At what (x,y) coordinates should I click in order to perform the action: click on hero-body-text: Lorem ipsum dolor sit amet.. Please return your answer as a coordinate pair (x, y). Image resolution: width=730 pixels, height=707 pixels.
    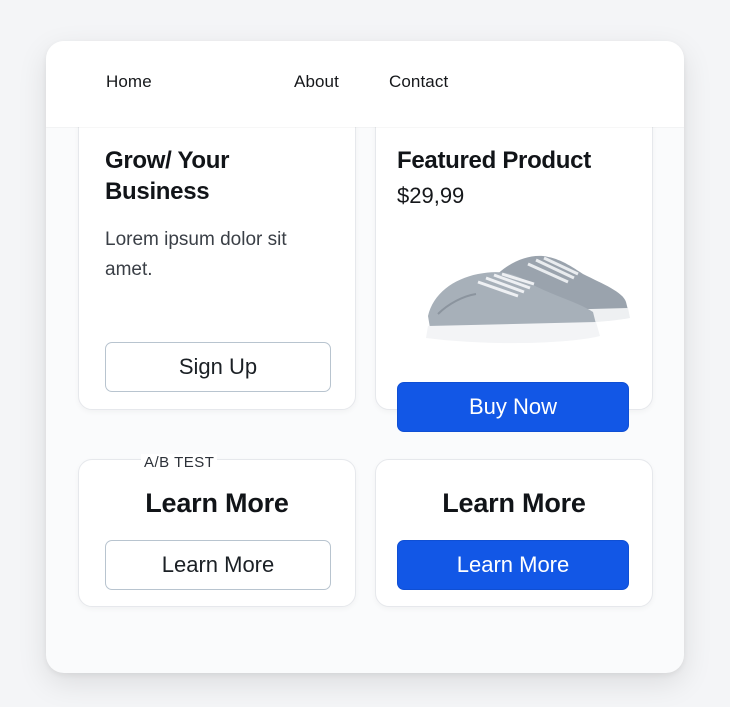
    Looking at the image, I should click on (196, 254).